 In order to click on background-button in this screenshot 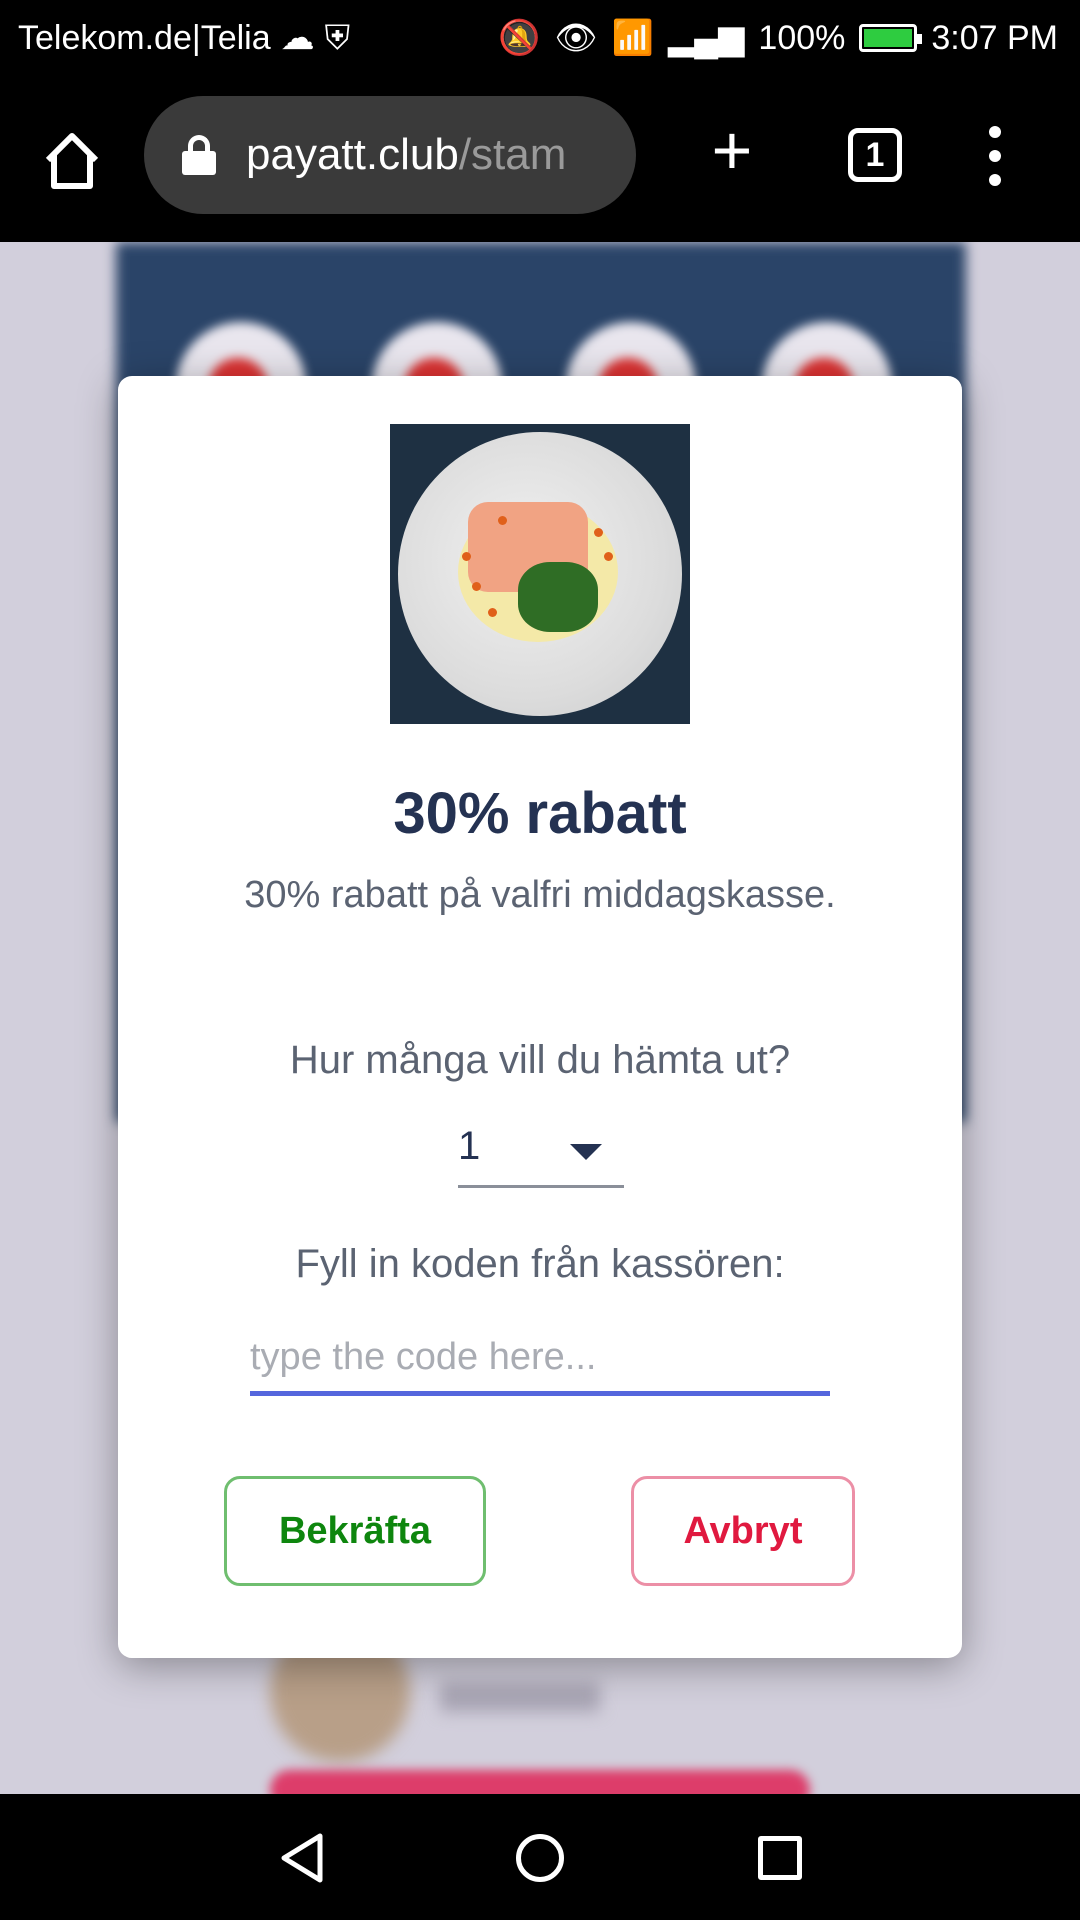, I will do `click(540, 1782)`.